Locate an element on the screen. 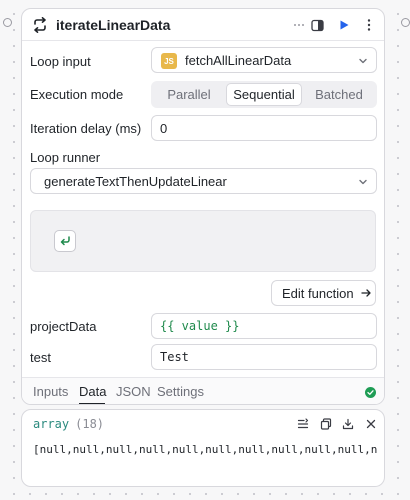 The image size is (410, 500). output-type: array (18) is located at coordinates (68, 424).